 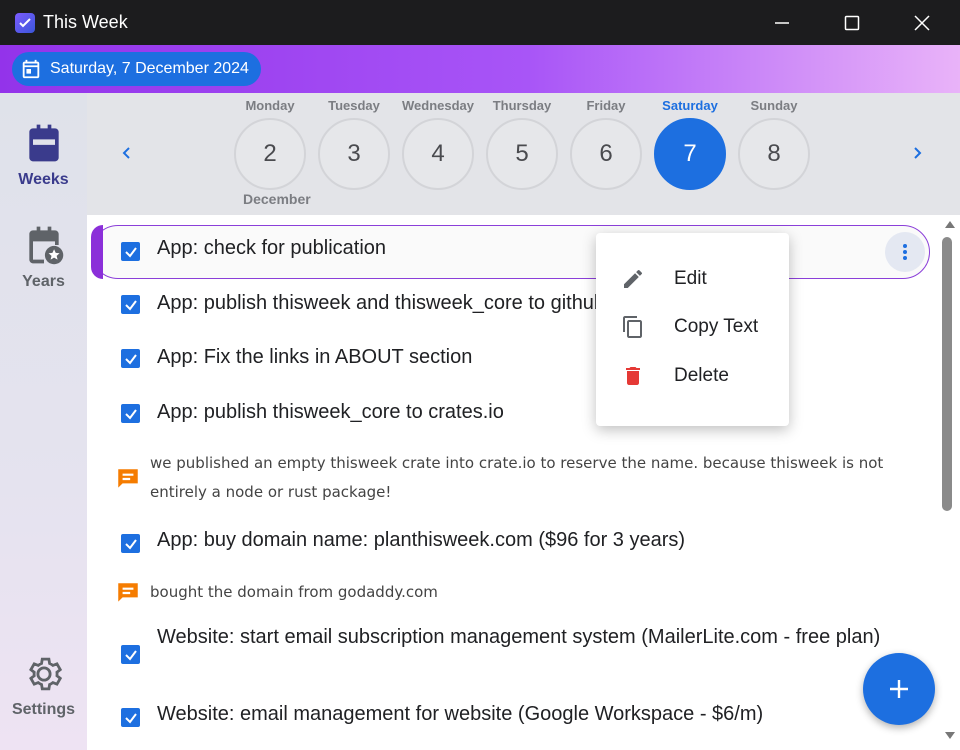 I want to click on next-week-button, so click(x=917, y=153).